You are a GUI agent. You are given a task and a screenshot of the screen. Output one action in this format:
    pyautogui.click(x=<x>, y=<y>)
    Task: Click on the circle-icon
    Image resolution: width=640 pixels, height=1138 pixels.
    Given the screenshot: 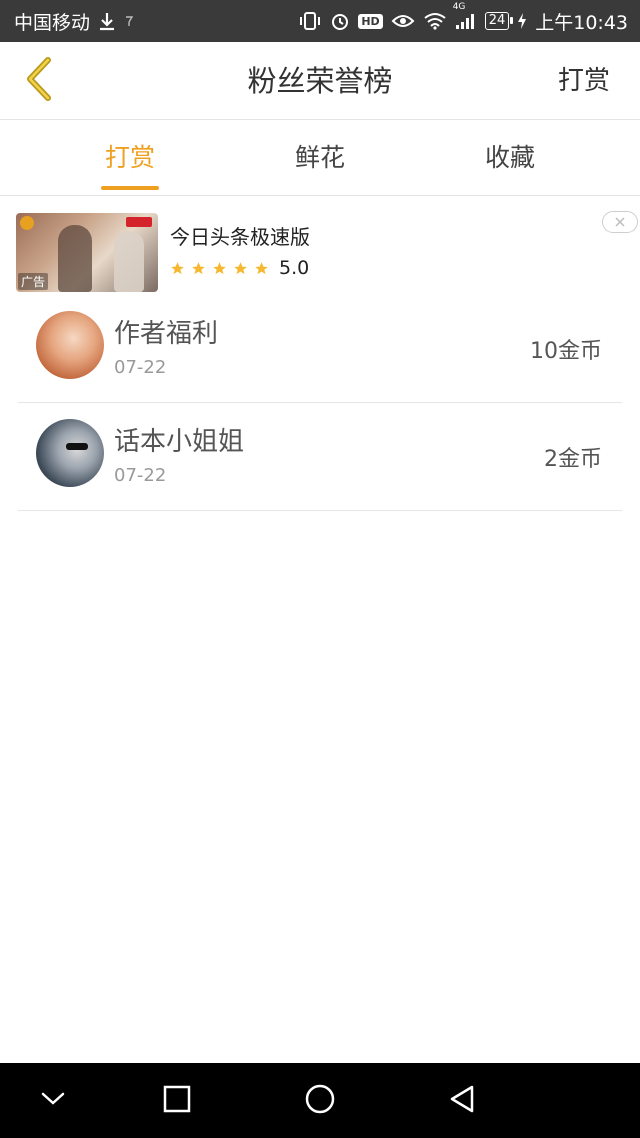 What is the action you would take?
    pyautogui.click(x=320, y=1101)
    